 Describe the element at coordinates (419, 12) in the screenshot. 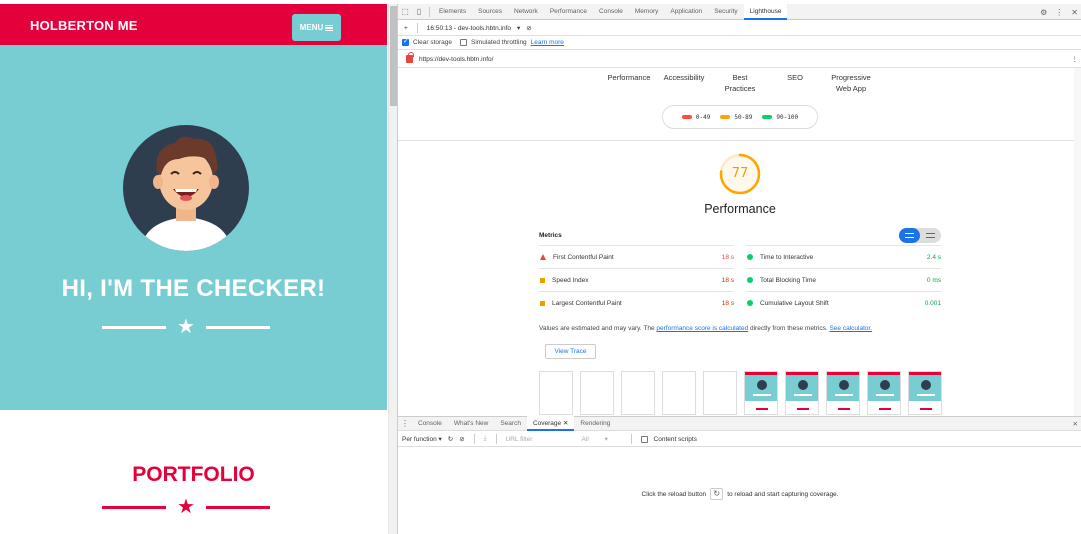

I see `device-toolbar-icon: ▯` at that location.